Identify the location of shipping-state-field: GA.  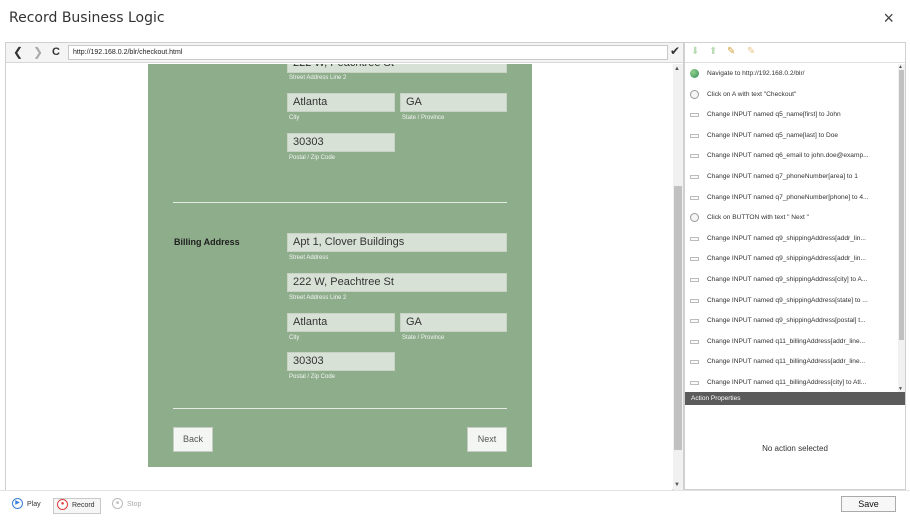
(453, 102).